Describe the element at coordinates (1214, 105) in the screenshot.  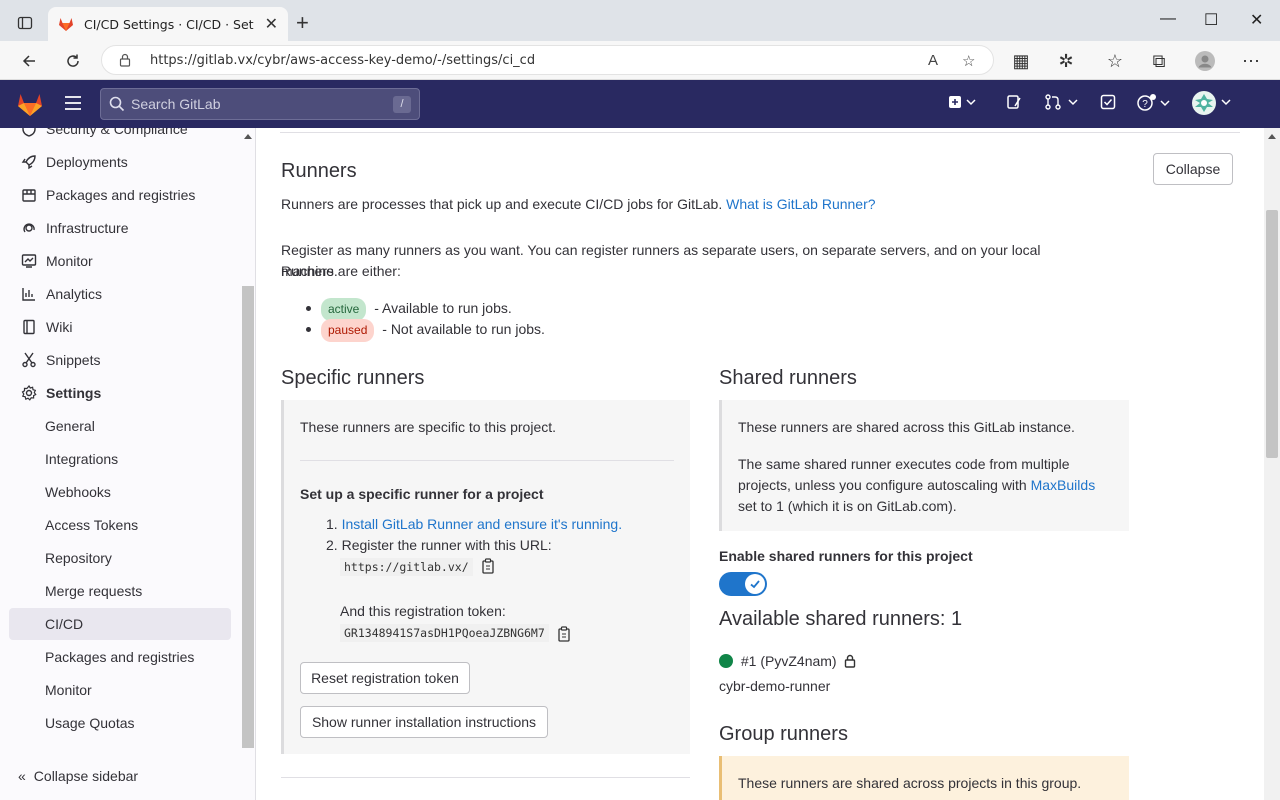
I see `avatar` at that location.